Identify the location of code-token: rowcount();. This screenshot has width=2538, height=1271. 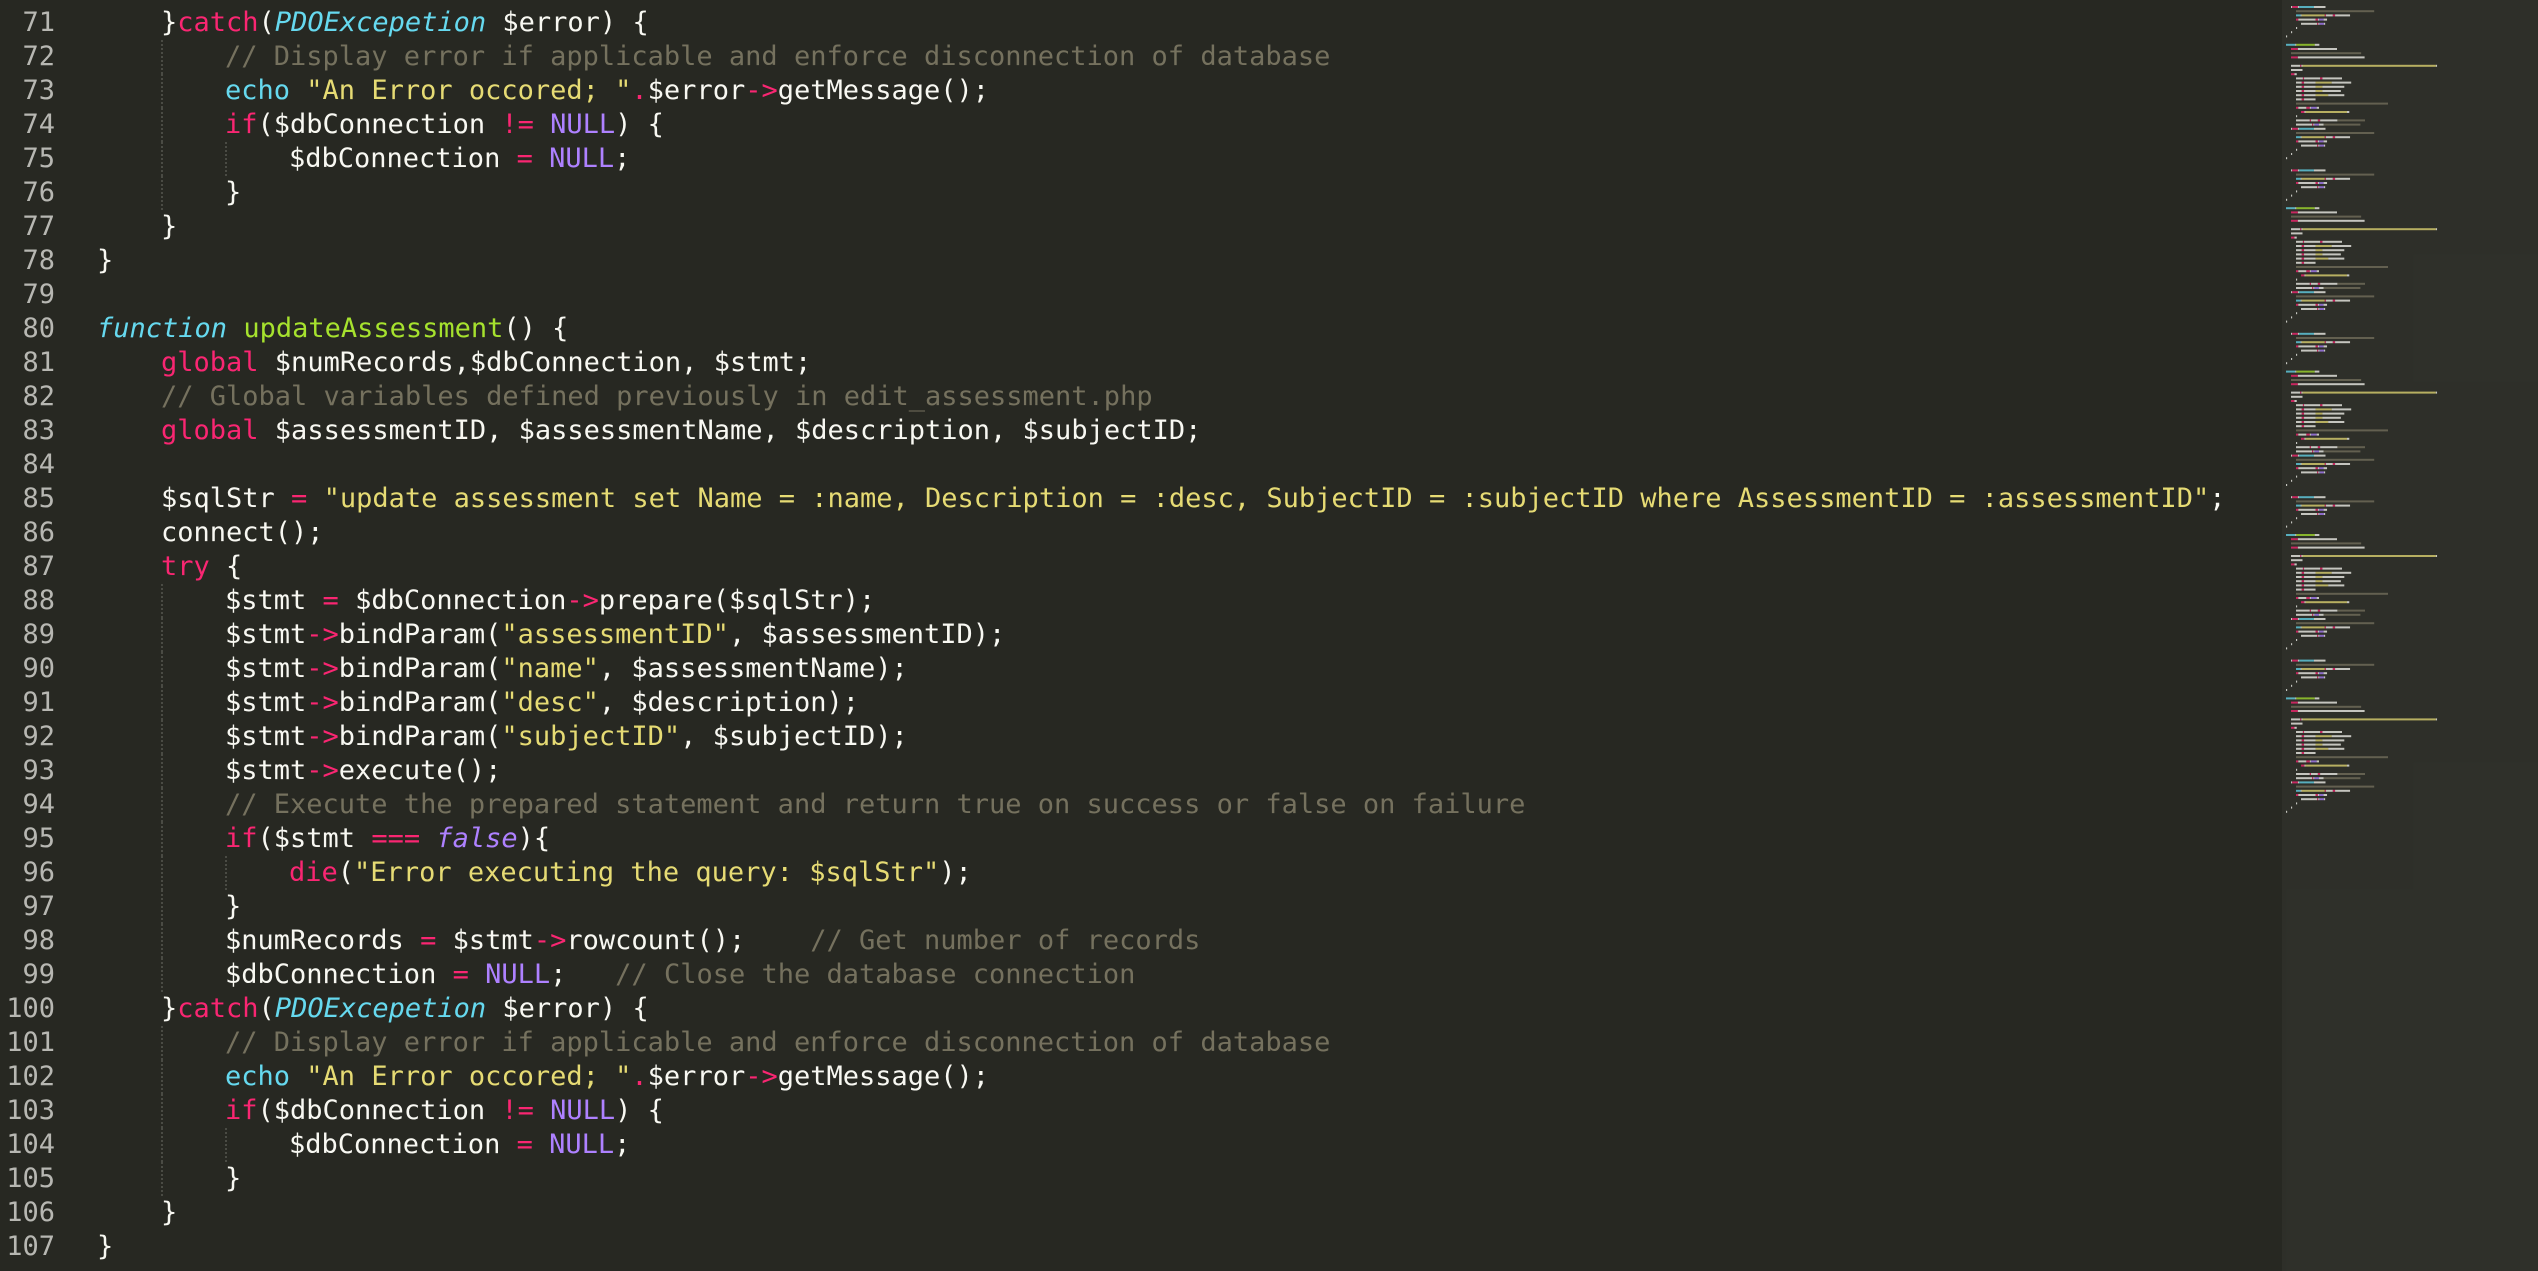
(688, 940).